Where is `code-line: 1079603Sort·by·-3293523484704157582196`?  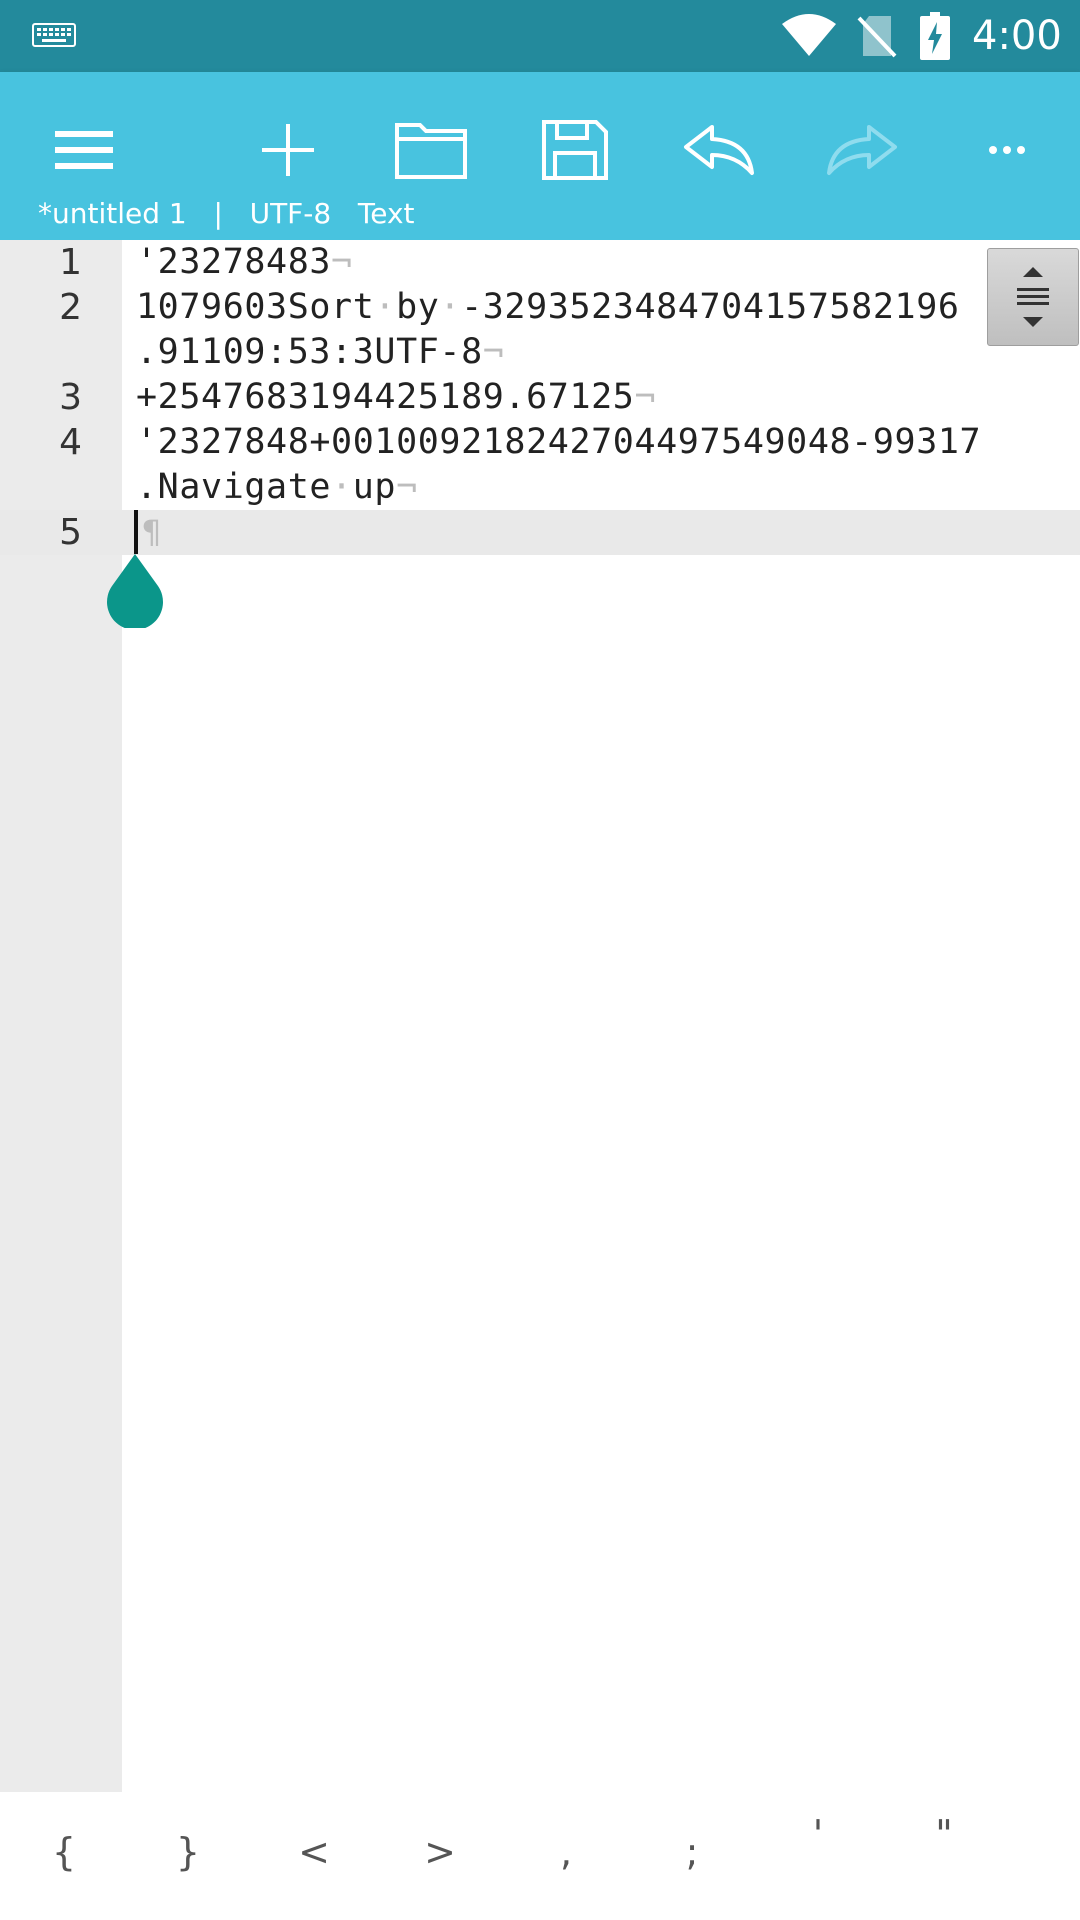
code-line: 1079603Sort·by·-3293523484704157582196 is located at coordinates (548, 307).